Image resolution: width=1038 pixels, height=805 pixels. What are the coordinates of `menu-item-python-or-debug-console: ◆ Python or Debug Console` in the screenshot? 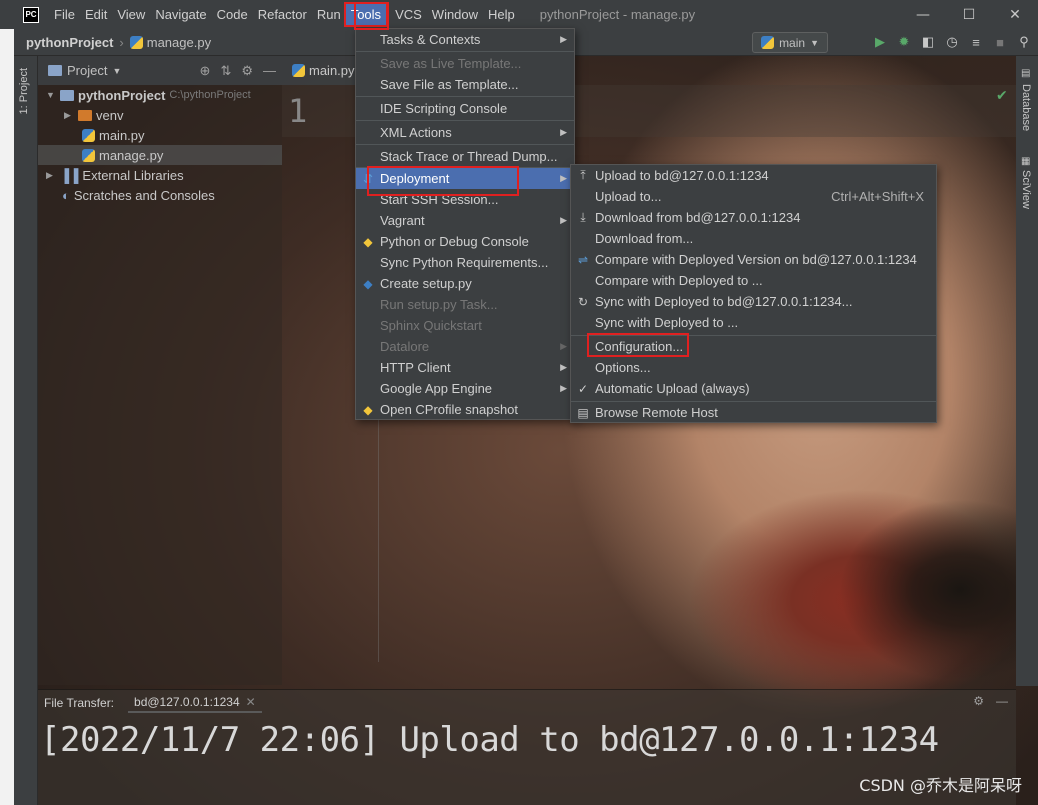 It's located at (465, 241).